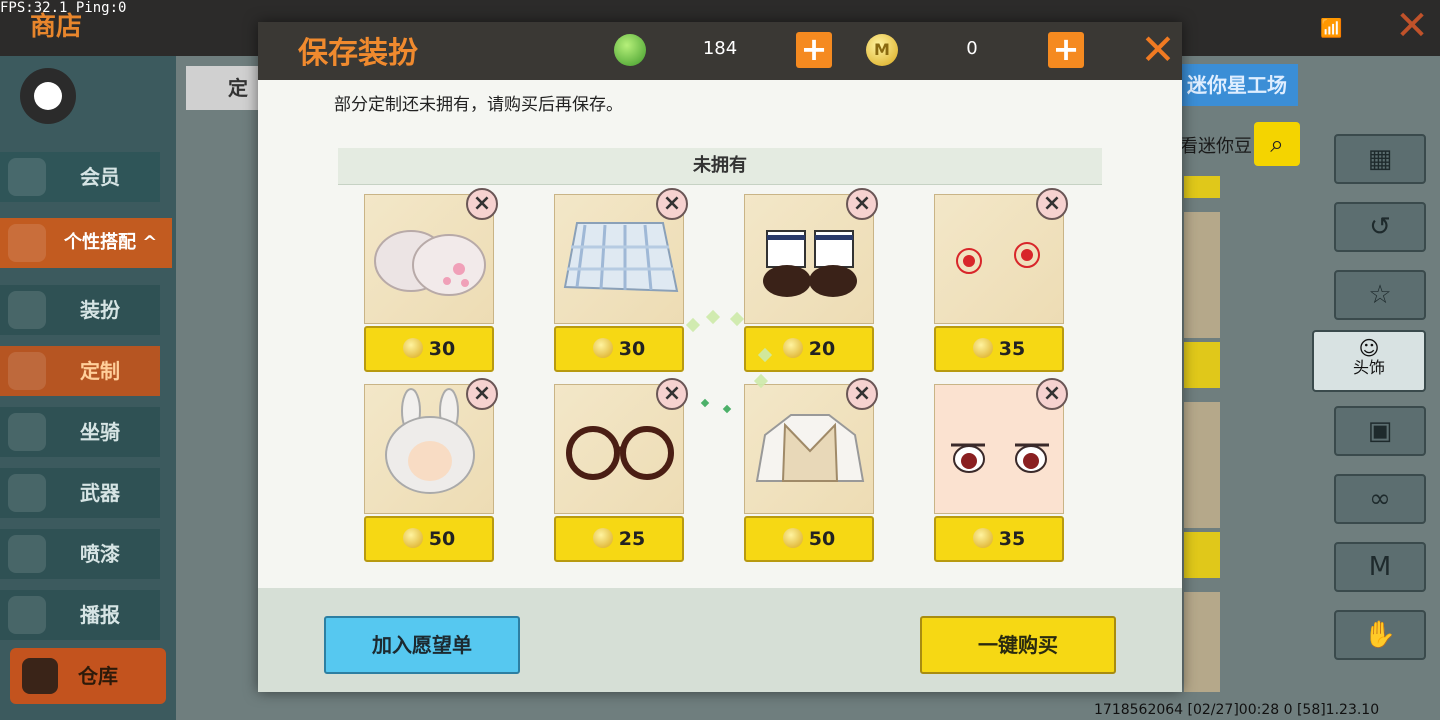 Image resolution: width=1440 pixels, height=720 pixels. What do you see at coordinates (1001, 470) in the screenshot?
I see `item-card-red-eyes-face: × 35` at bounding box center [1001, 470].